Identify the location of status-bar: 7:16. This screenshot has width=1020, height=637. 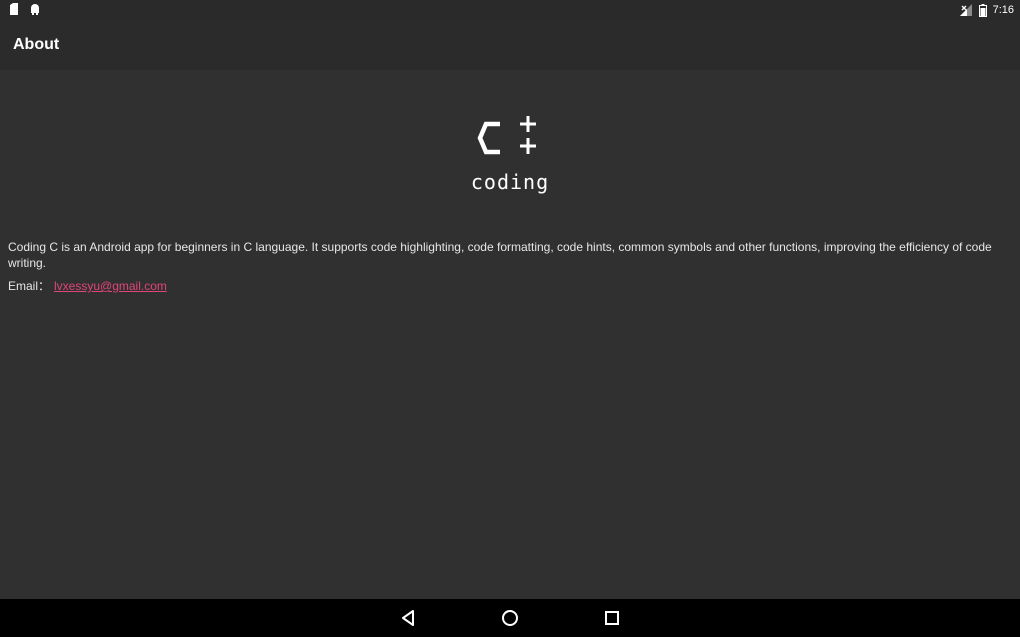
(510, 10).